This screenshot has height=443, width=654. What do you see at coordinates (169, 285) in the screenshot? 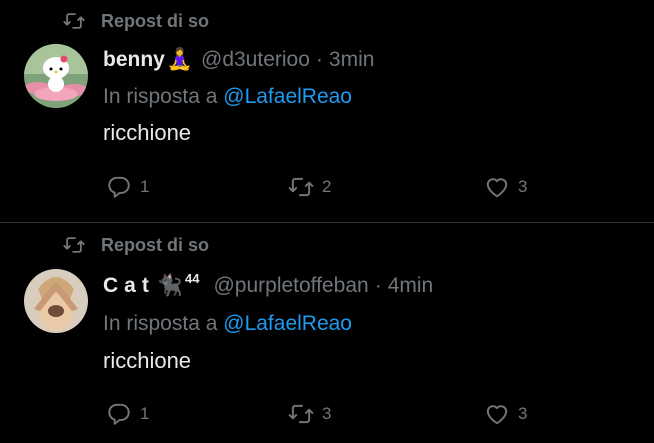
I see `author-emoji: 🐈‍⬛` at bounding box center [169, 285].